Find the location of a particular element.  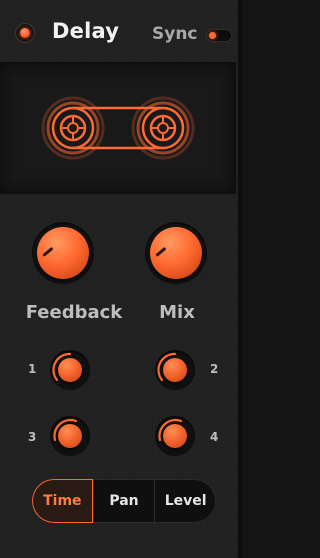

tap-1-knob-cap is located at coordinates (70, 370).